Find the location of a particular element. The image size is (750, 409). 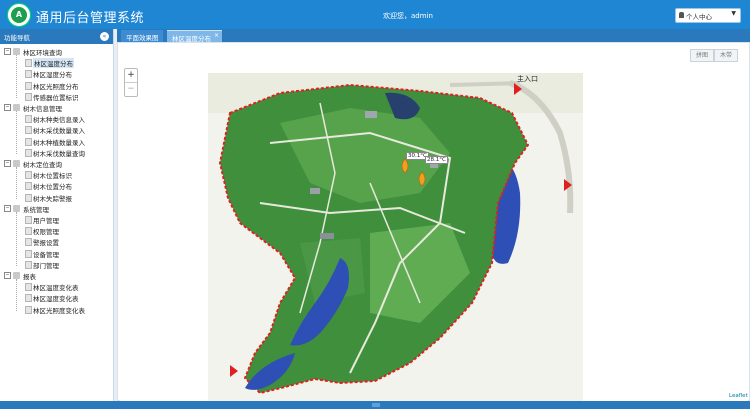

tree-group-label: 报表 is located at coordinates (29, 277).